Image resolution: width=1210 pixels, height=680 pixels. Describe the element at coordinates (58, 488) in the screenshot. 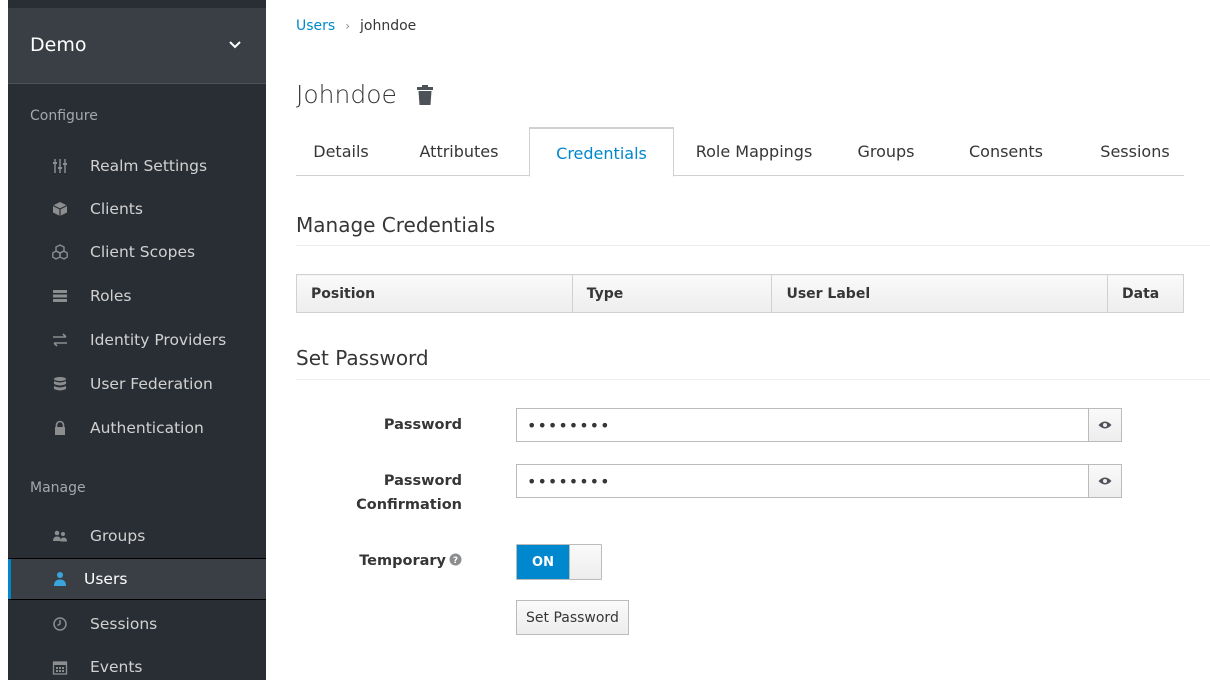

I see `manage-section-title: Manage` at that location.